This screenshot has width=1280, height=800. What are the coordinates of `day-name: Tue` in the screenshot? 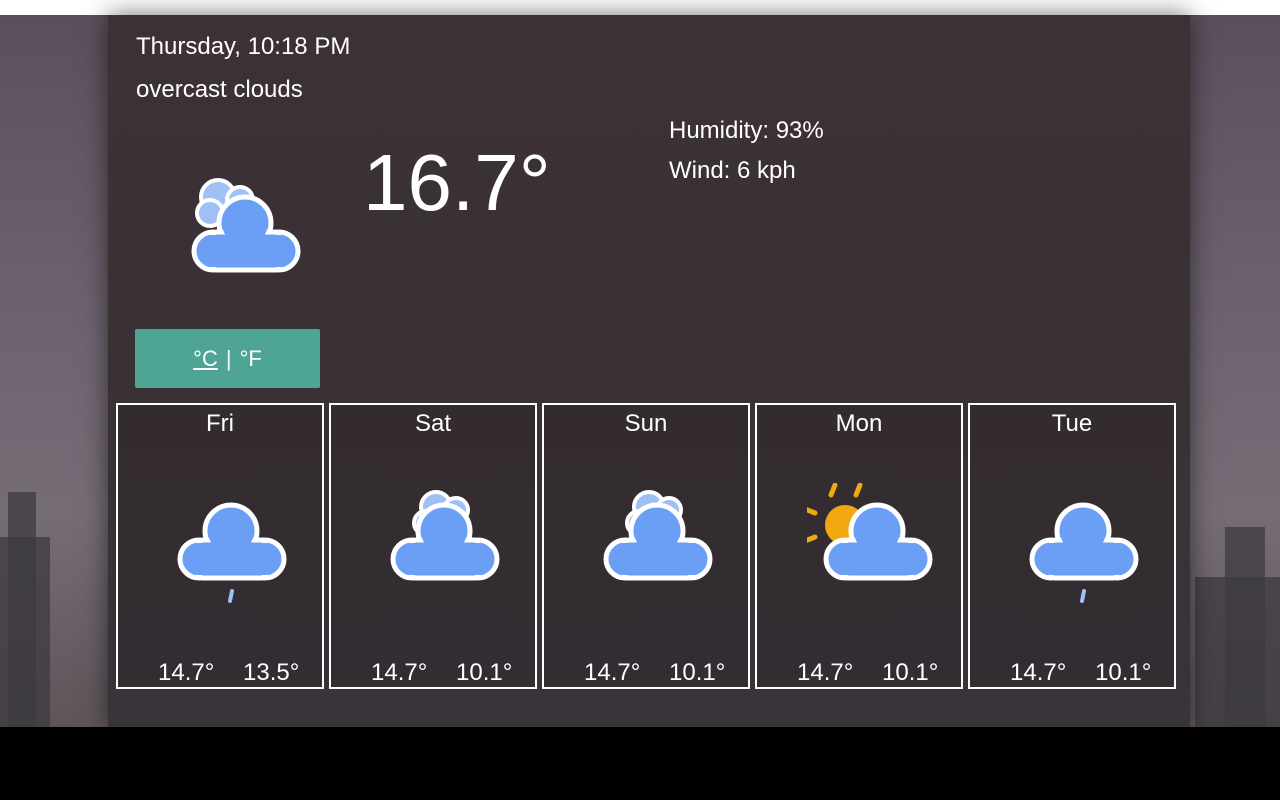 It's located at (1072, 423).